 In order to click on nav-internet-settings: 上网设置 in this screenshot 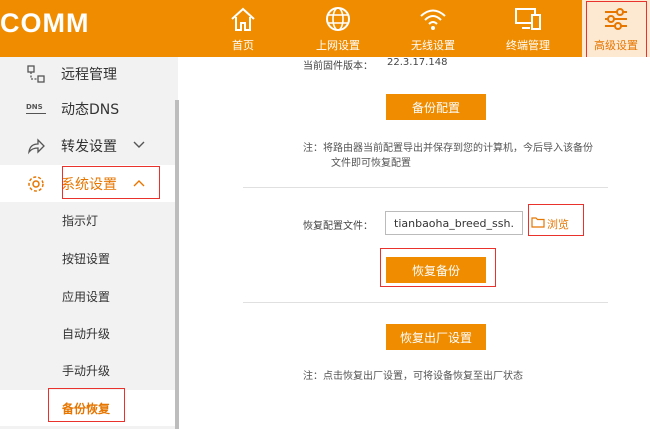, I will do `click(338, 28)`.